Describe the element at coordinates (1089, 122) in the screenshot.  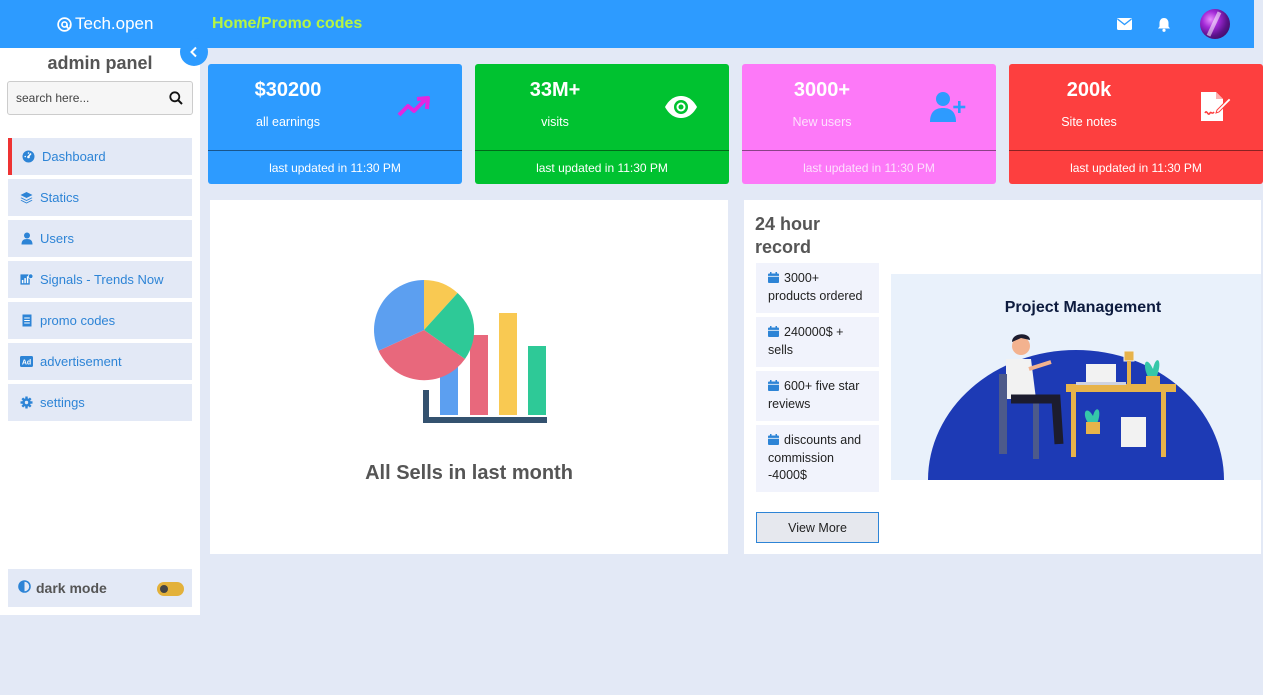
I see `stat-label: Site notes` at that location.